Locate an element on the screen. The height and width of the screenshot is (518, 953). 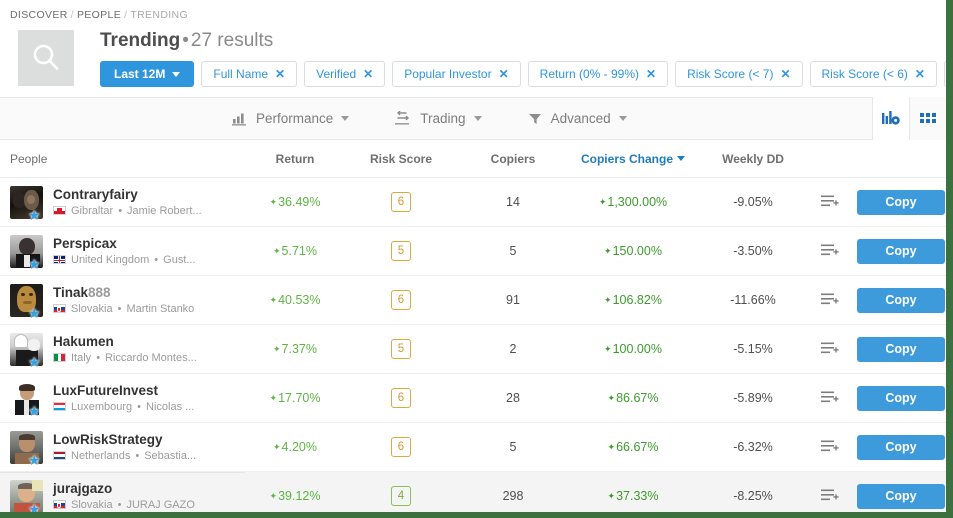
column-header-copiers-change: Copiers Change is located at coordinates (633, 159).